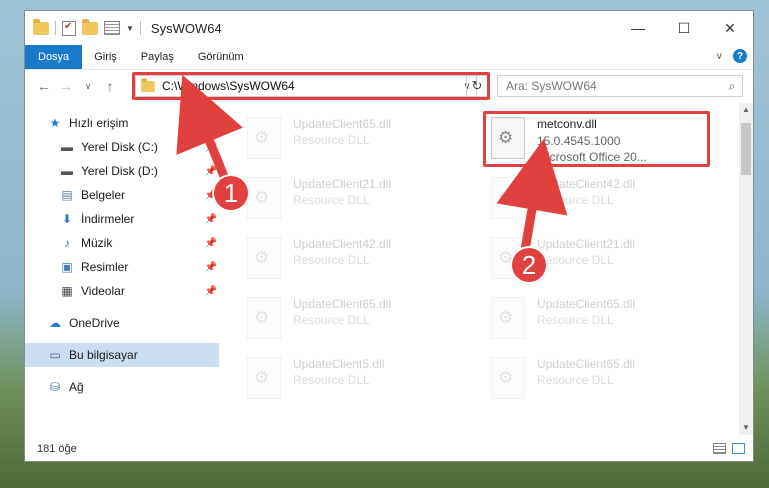 Image resolution: width=769 pixels, height=488 pixels. Describe the element at coordinates (110, 86) in the screenshot. I see `up-arrow-icon: ↑` at that location.